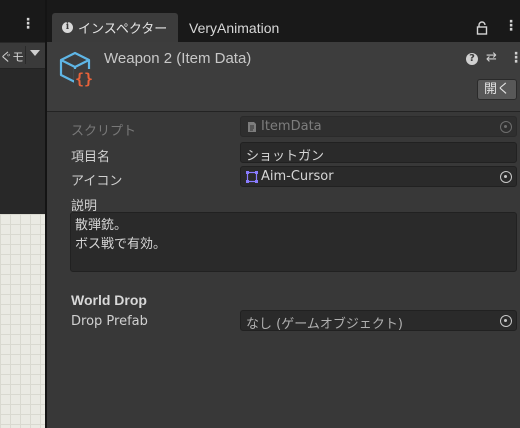 Image resolution: width=520 pixels, height=428 pixels. I want to click on toolbar-divider, so click(25, 55).